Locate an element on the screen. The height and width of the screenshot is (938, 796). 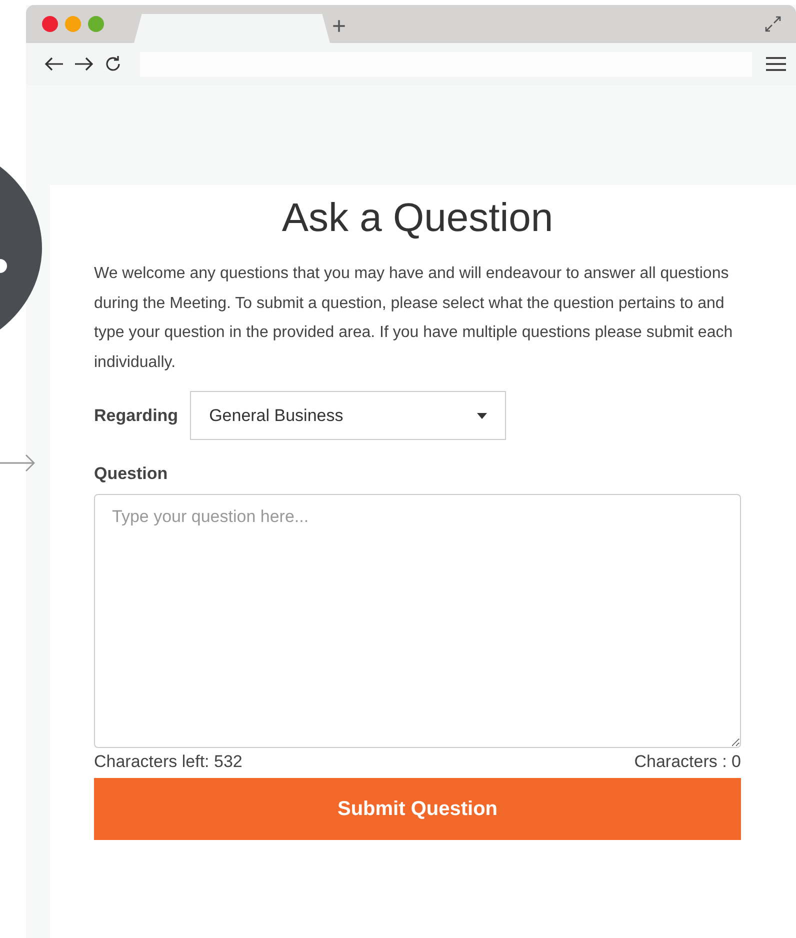
characters-count: Characters : 0 is located at coordinates (687, 762).